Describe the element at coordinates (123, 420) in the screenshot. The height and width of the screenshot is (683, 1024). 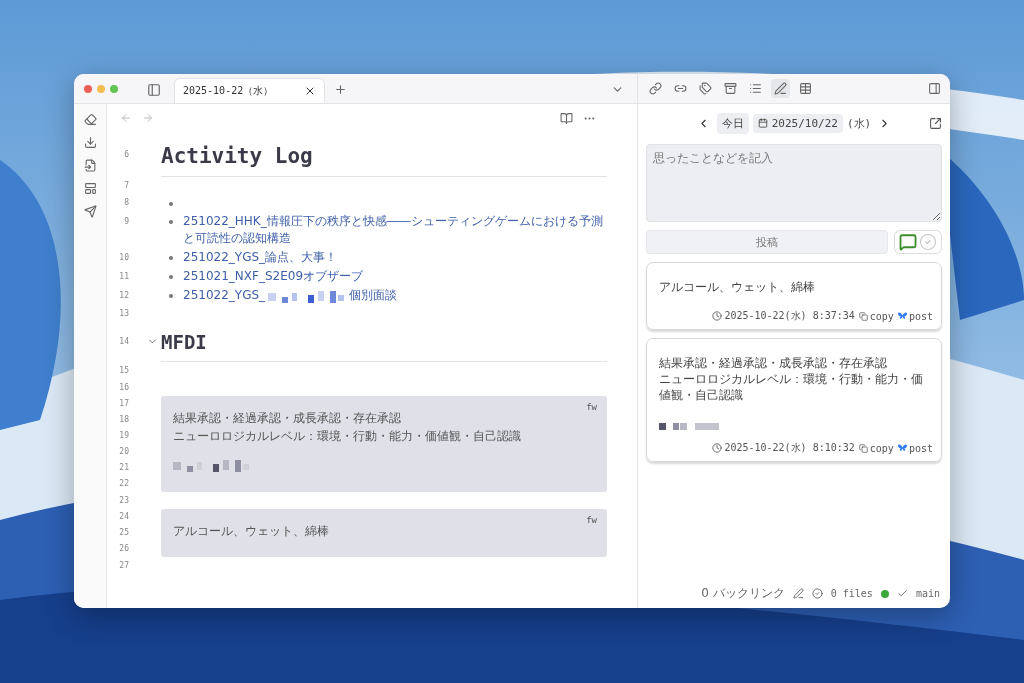
I see `line-number: 18` at that location.